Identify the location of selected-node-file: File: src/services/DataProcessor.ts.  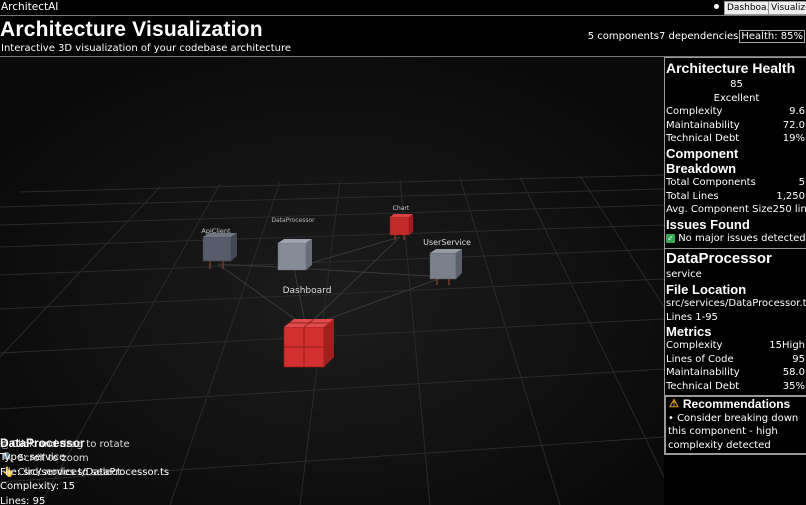
(85, 472).